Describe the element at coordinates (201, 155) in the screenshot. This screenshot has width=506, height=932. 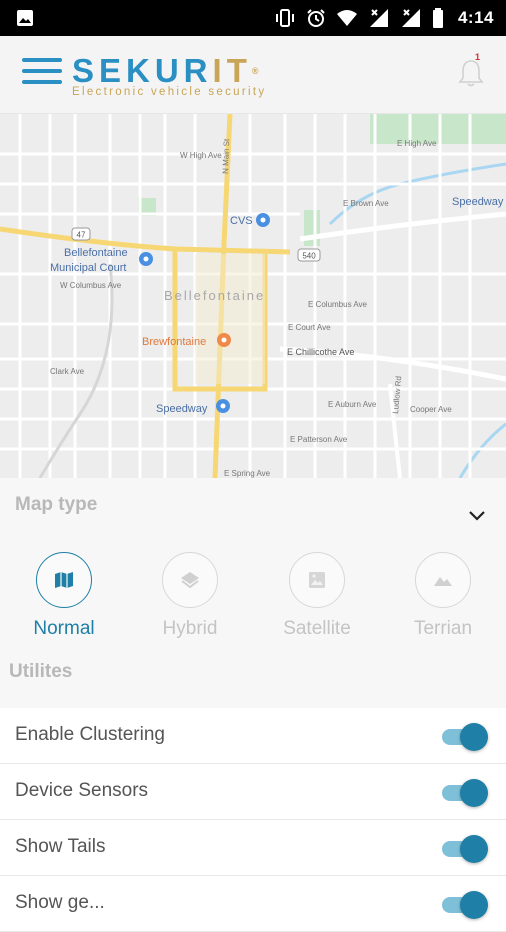
I see `street-label: W High Ave` at that location.